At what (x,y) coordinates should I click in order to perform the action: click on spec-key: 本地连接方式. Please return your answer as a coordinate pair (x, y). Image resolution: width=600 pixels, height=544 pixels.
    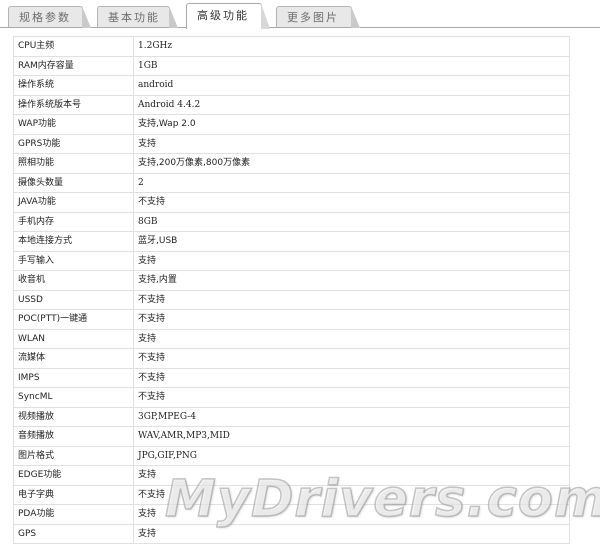
    Looking at the image, I should click on (73, 241).